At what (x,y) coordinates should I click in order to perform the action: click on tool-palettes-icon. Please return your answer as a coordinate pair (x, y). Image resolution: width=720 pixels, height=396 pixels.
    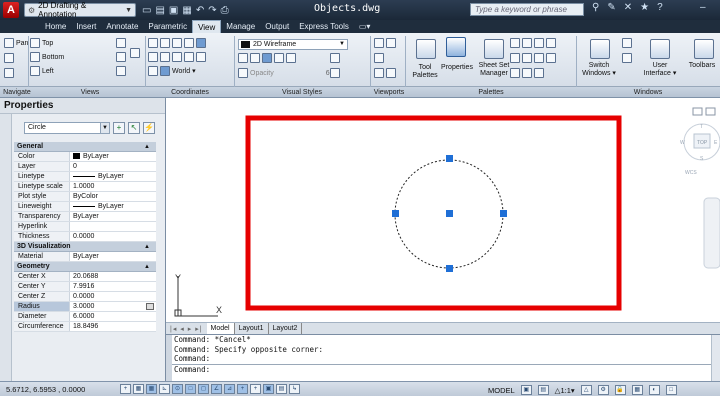
    Looking at the image, I should click on (426, 49).